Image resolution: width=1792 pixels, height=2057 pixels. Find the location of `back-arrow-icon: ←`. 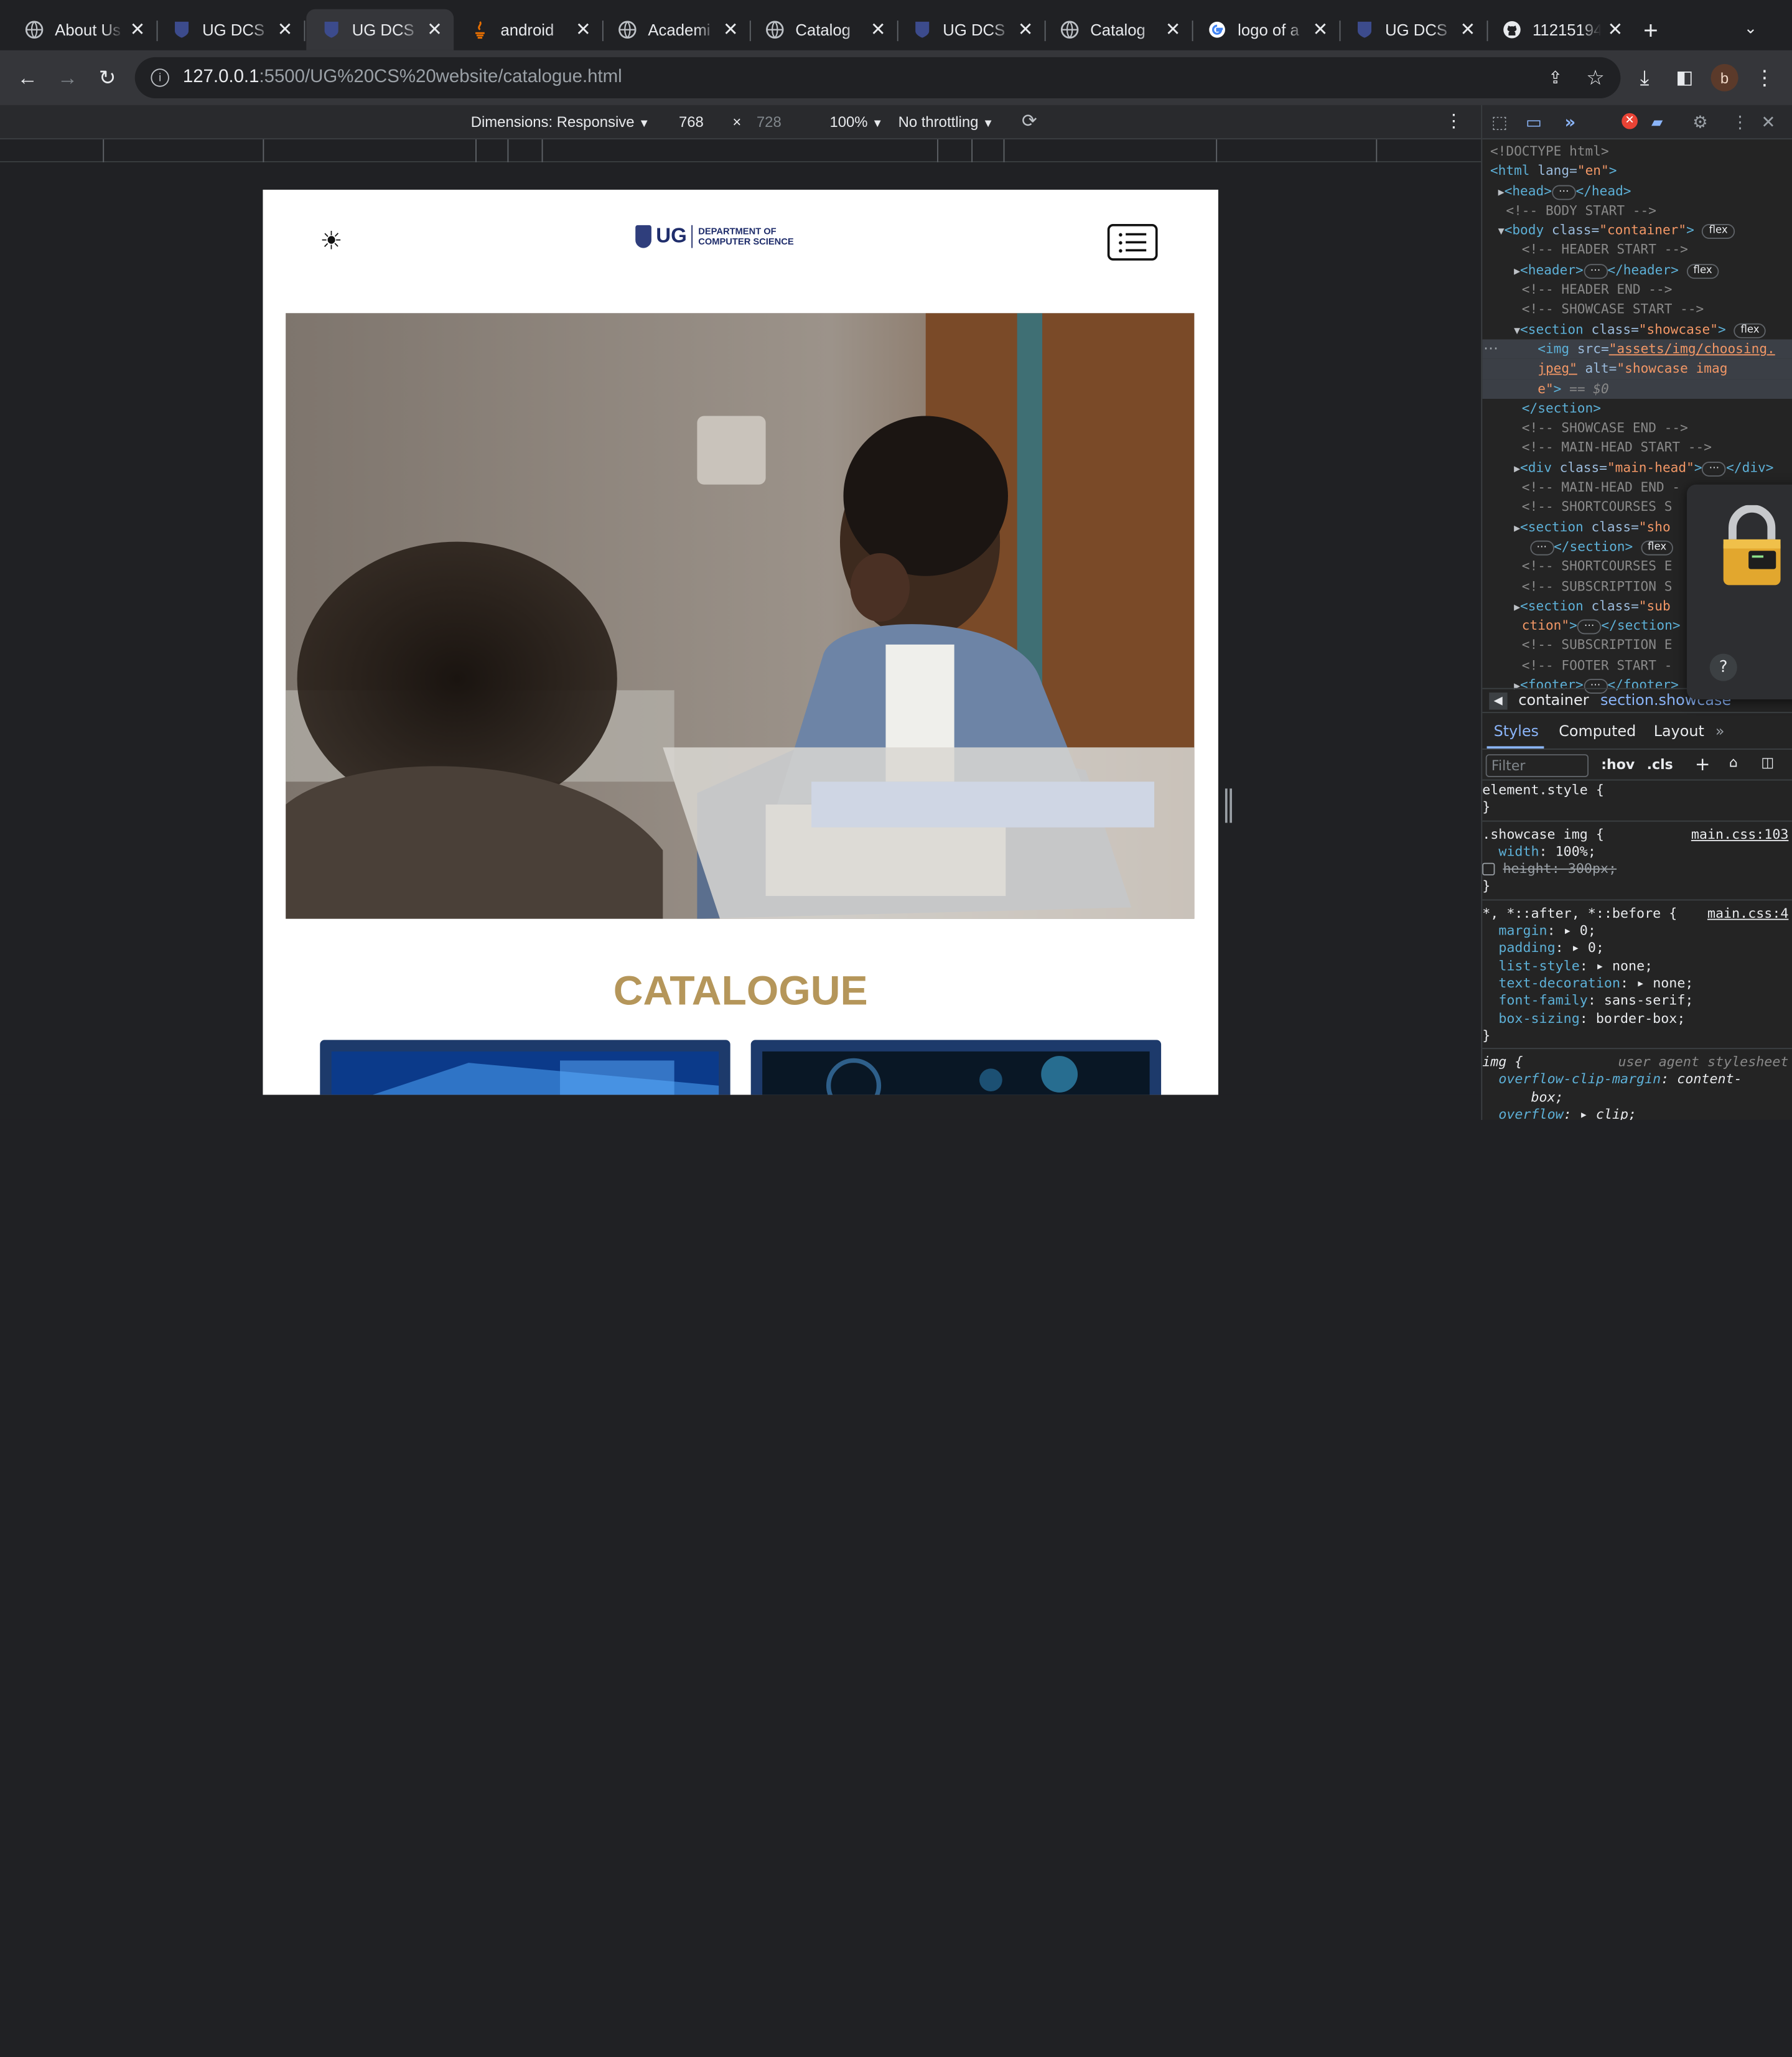

back-arrow-icon: ← is located at coordinates (28, 77).